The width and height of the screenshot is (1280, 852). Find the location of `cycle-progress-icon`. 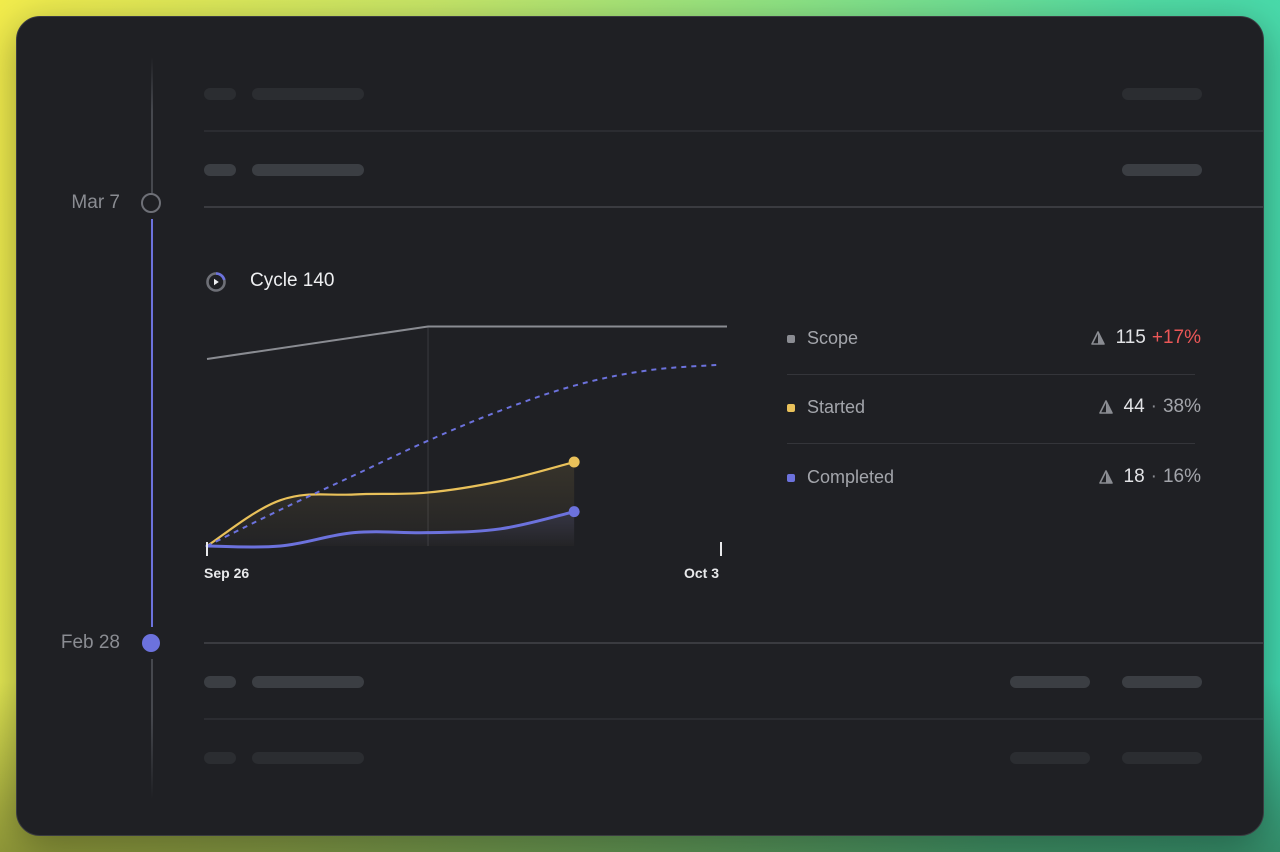

cycle-progress-icon is located at coordinates (216, 282).